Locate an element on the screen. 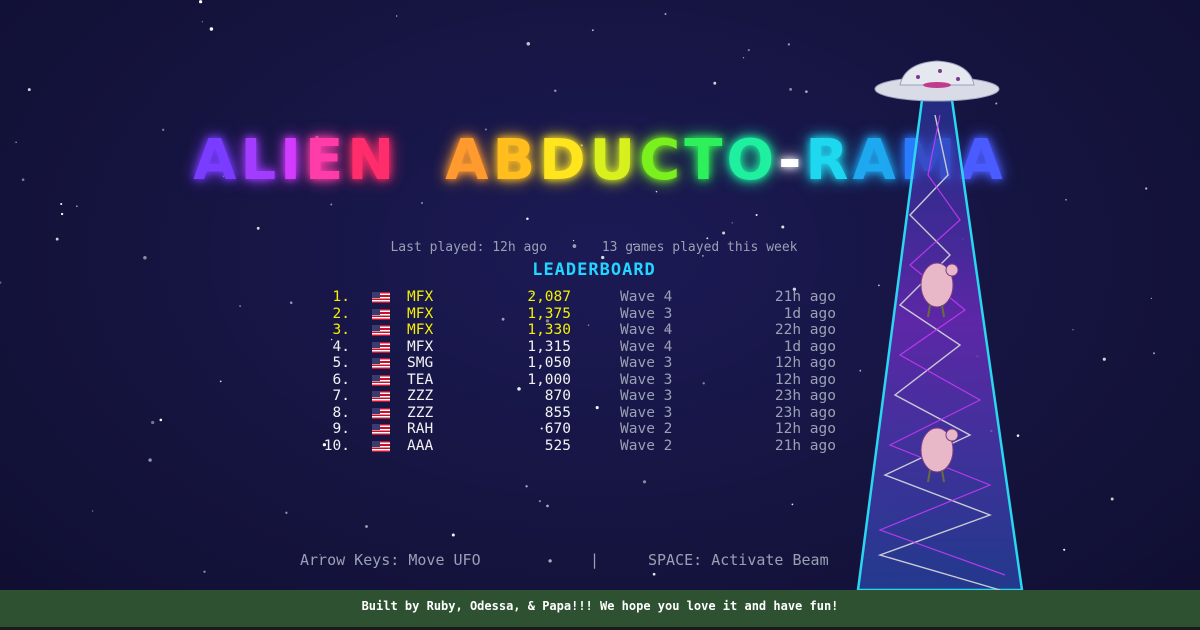 This screenshot has width=1200, height=630. wave-text: Wave 2 is located at coordinates (646, 429).